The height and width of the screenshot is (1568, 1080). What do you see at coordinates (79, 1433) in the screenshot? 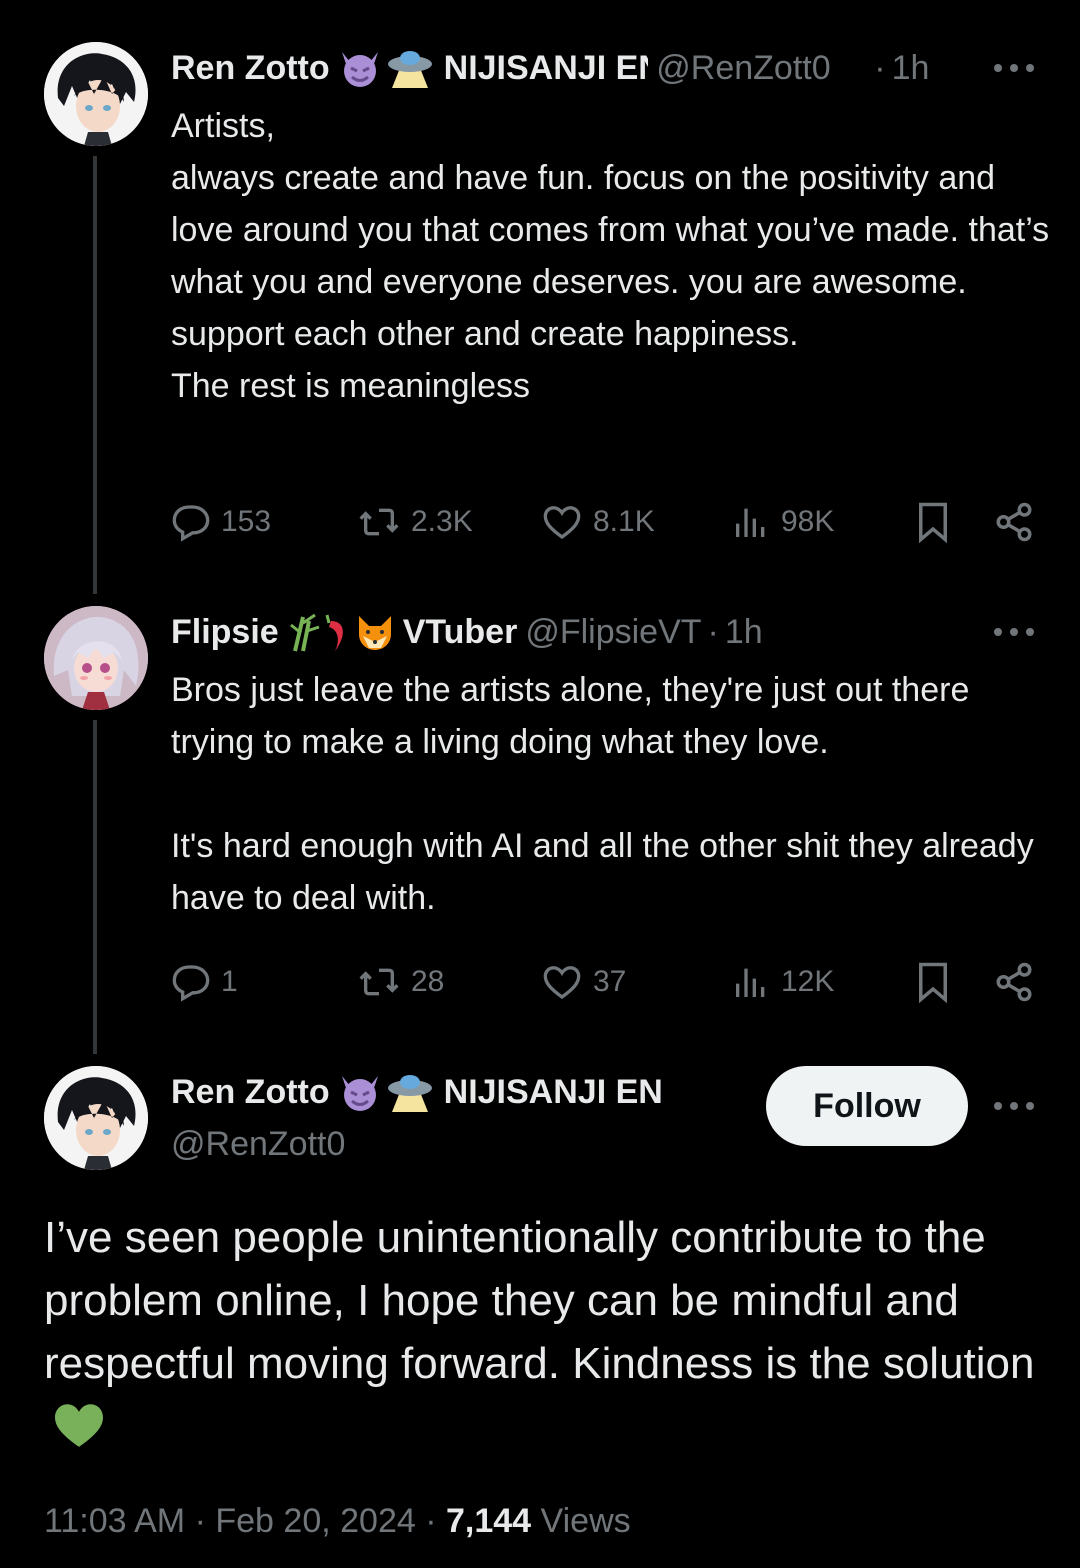
I see `green-heart-emoji-icon` at bounding box center [79, 1433].